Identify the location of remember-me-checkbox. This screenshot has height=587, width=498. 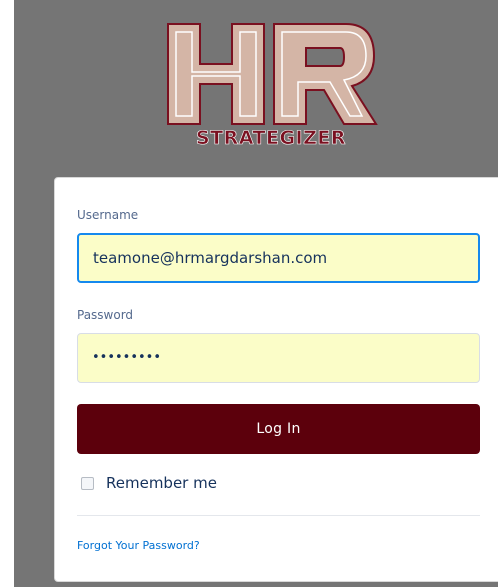
(87, 483).